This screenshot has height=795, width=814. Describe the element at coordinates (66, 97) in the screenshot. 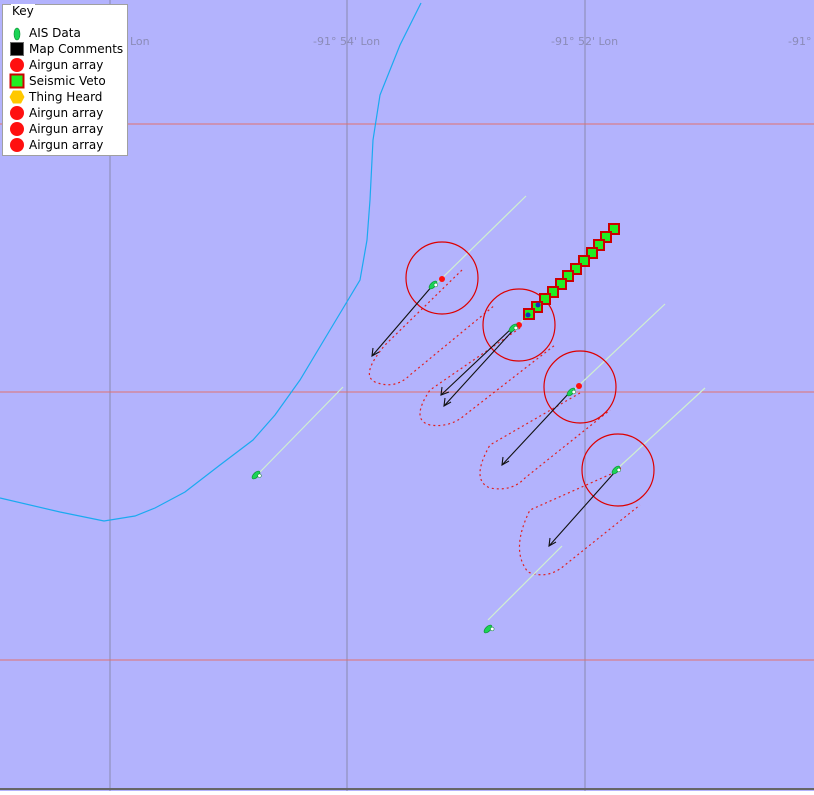

I see `key-label: Thing Heard` at that location.